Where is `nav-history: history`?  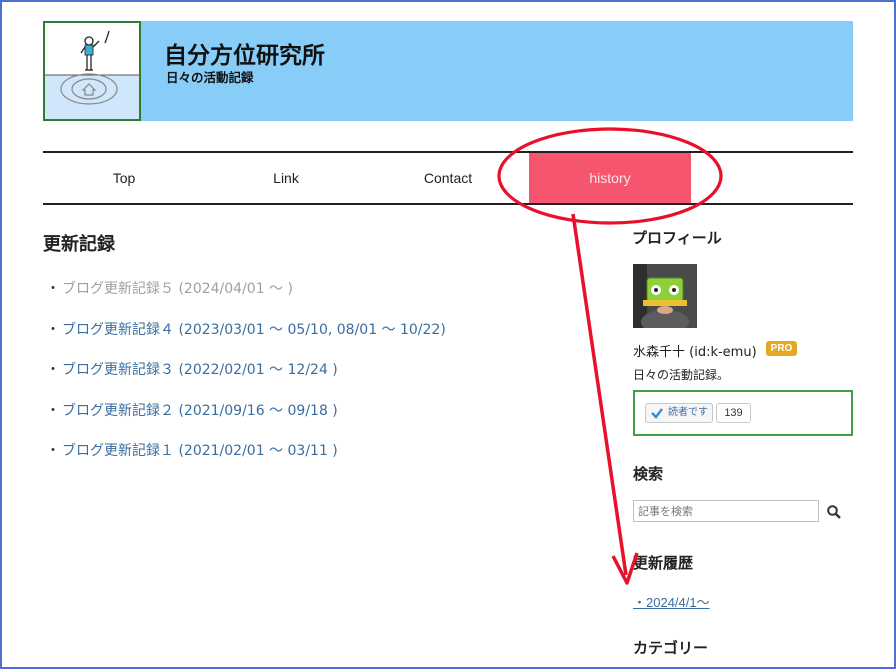 nav-history: history is located at coordinates (610, 178).